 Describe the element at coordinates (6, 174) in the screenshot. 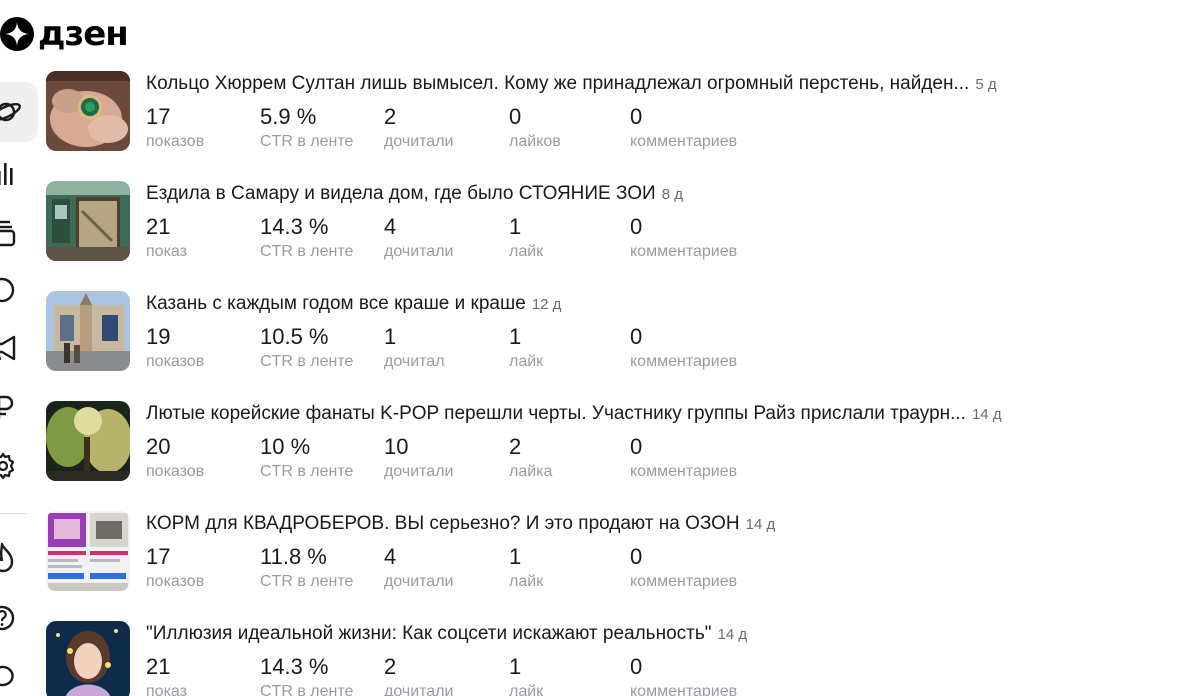

I see `stats-bars-icon` at that location.